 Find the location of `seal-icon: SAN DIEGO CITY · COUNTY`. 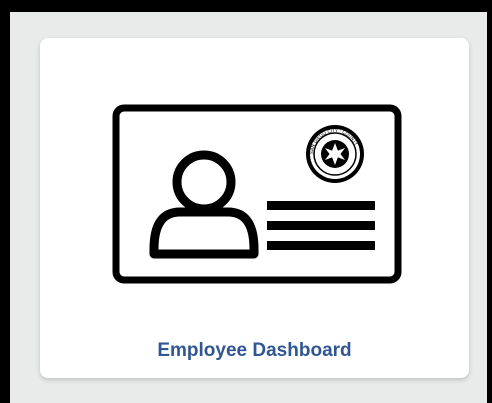

seal-icon: SAN DIEGO CITY · COUNTY is located at coordinates (335, 154).